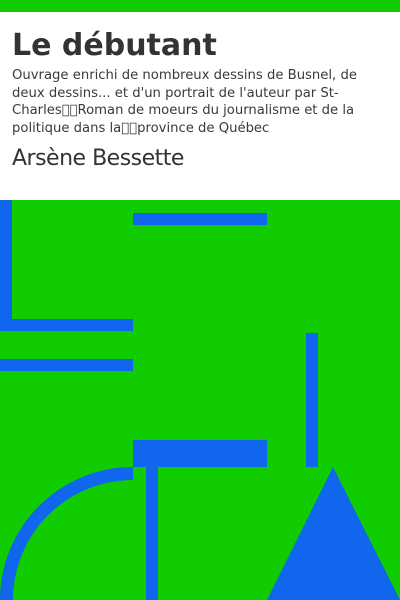  I want to click on center-horizontal-bar, so click(200, 453).